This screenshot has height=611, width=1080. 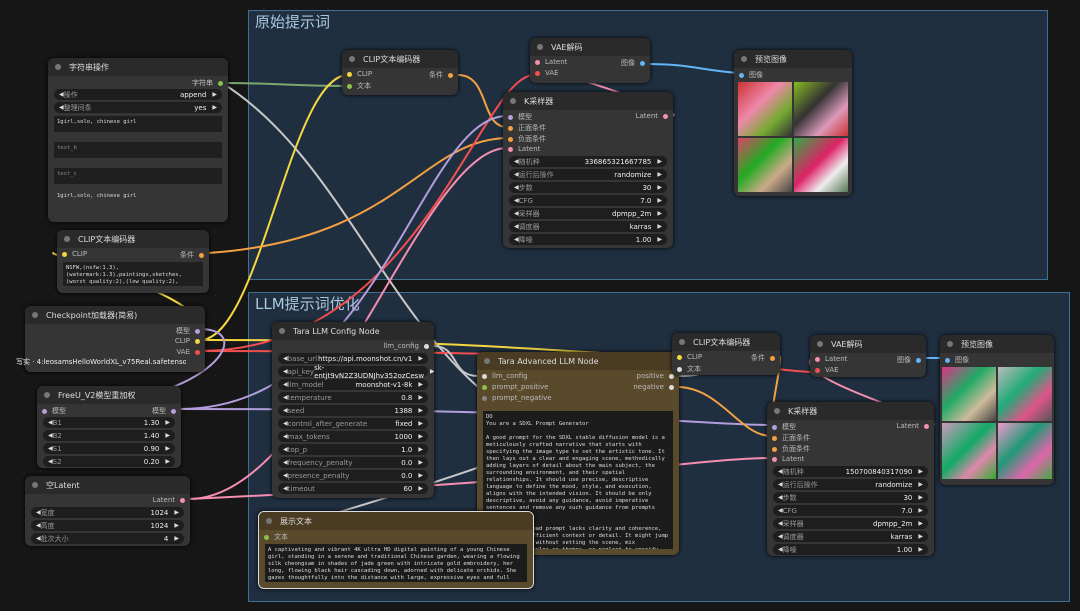 What do you see at coordinates (353, 488) in the screenshot?
I see `widget-row: ◀ timeout 60 ▶` at bounding box center [353, 488].